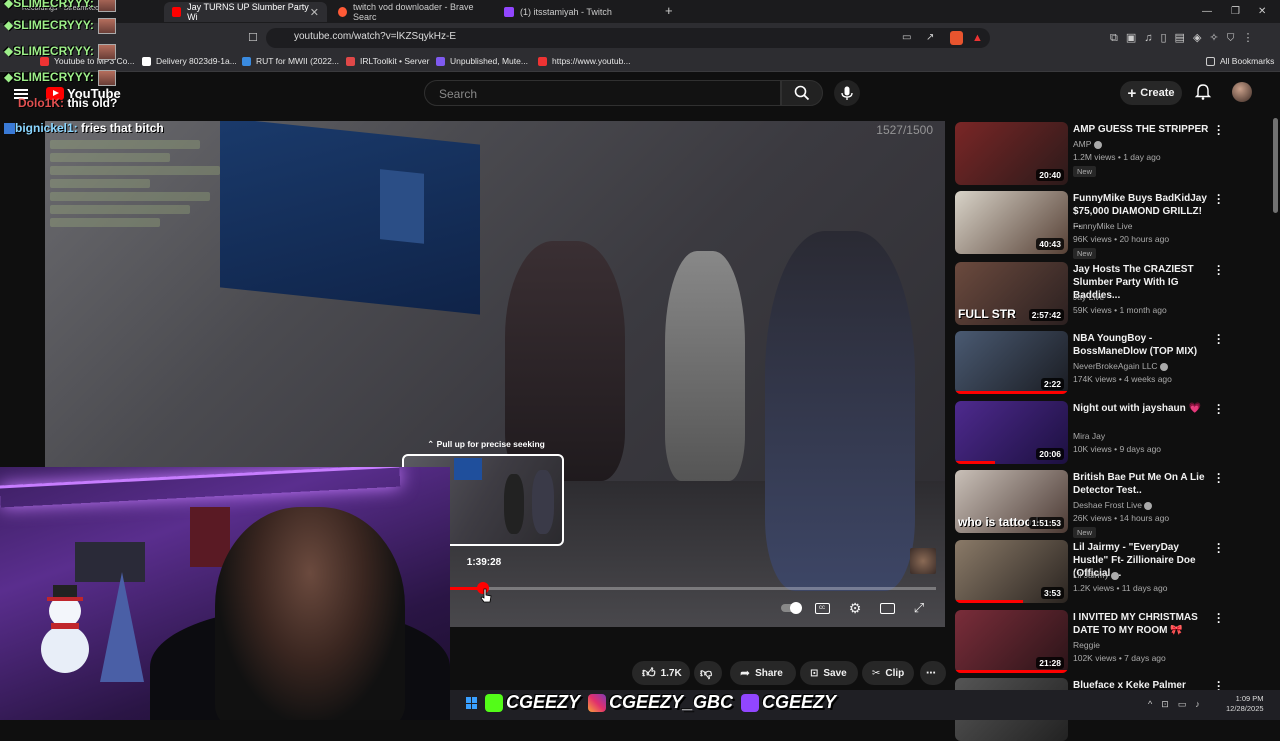  Describe the element at coordinates (906, 37) in the screenshot. I see `cast-icon: ▭` at that location.